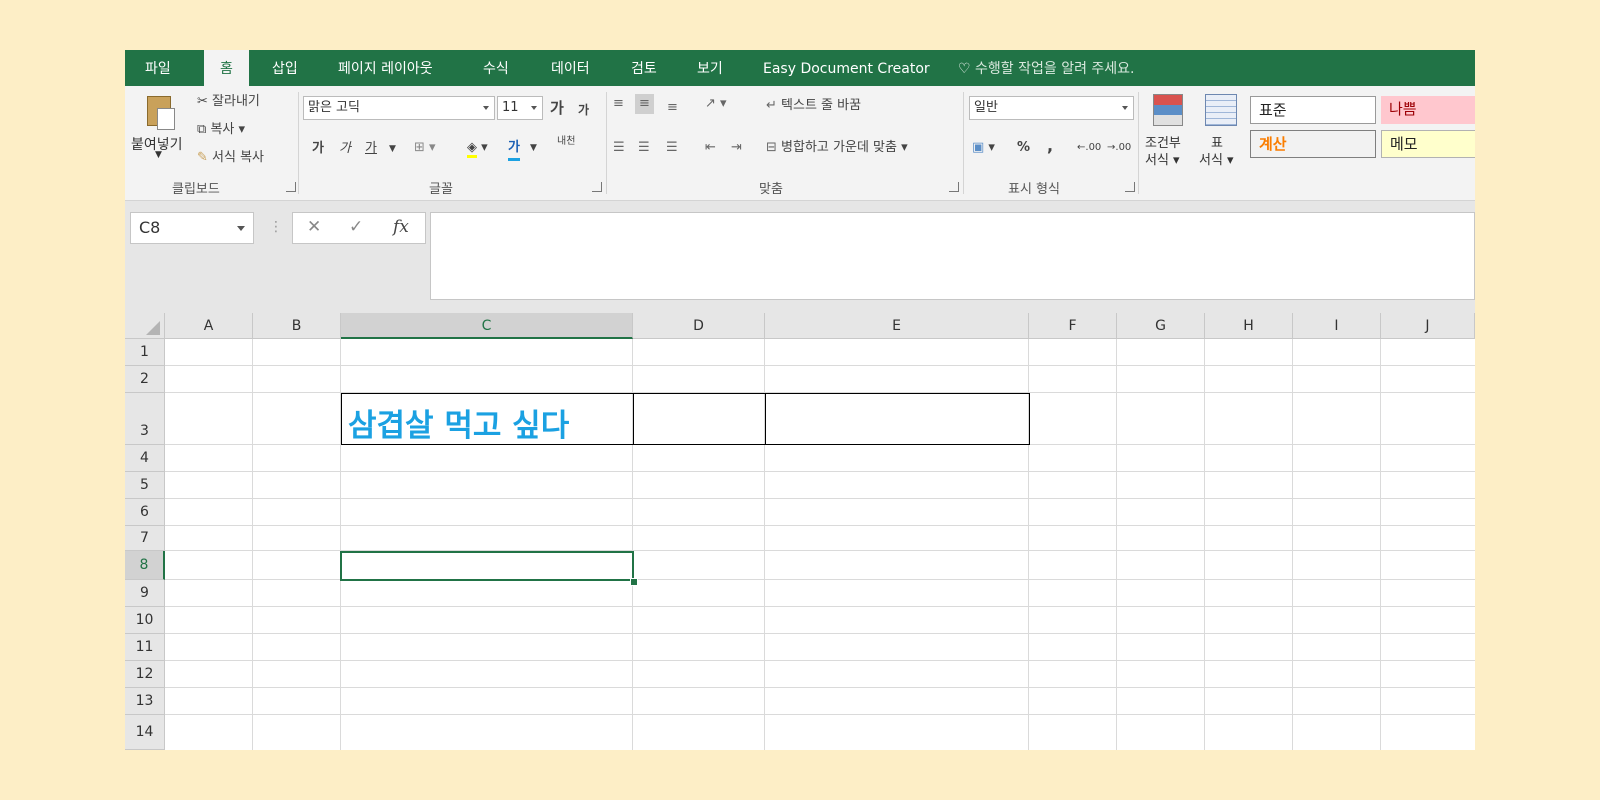  What do you see at coordinates (314, 227) in the screenshot?
I see `cancel-icon: ✕` at bounding box center [314, 227].